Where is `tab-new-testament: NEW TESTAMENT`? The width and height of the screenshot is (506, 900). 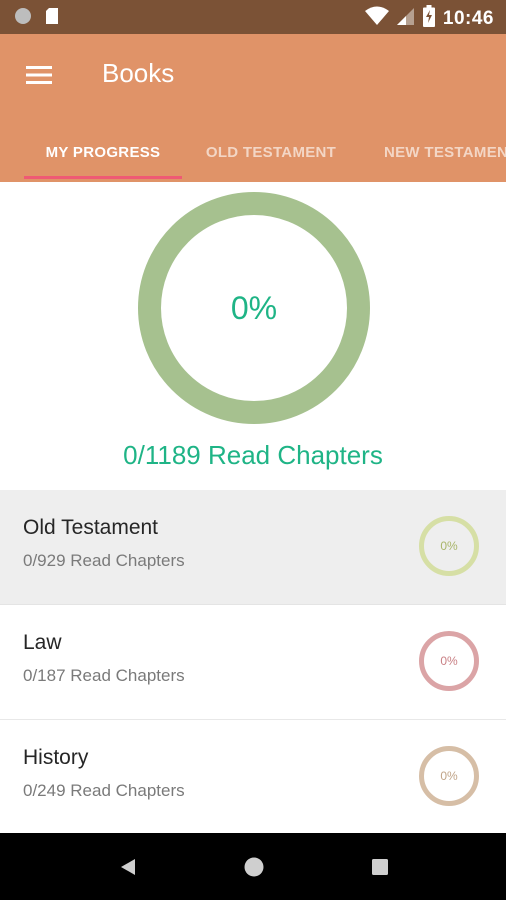
tab-new-testament: NEW TESTAMENT is located at coordinates (436, 152).